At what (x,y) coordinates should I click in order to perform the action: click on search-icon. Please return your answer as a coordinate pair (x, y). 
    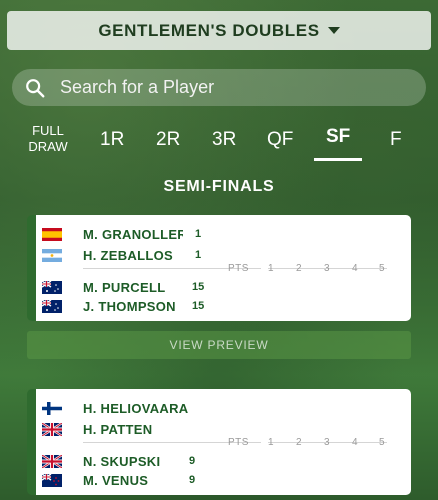
    Looking at the image, I should click on (35, 87).